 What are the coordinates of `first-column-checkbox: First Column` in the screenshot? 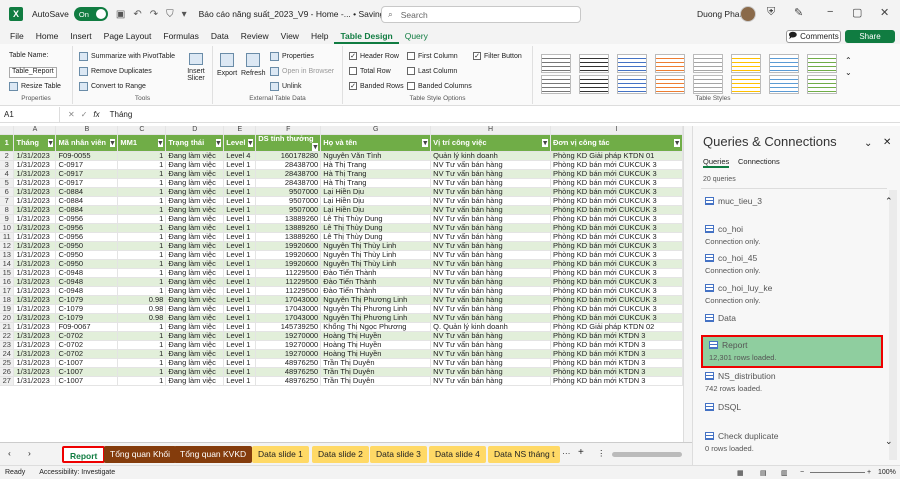 It's located at (432, 56).